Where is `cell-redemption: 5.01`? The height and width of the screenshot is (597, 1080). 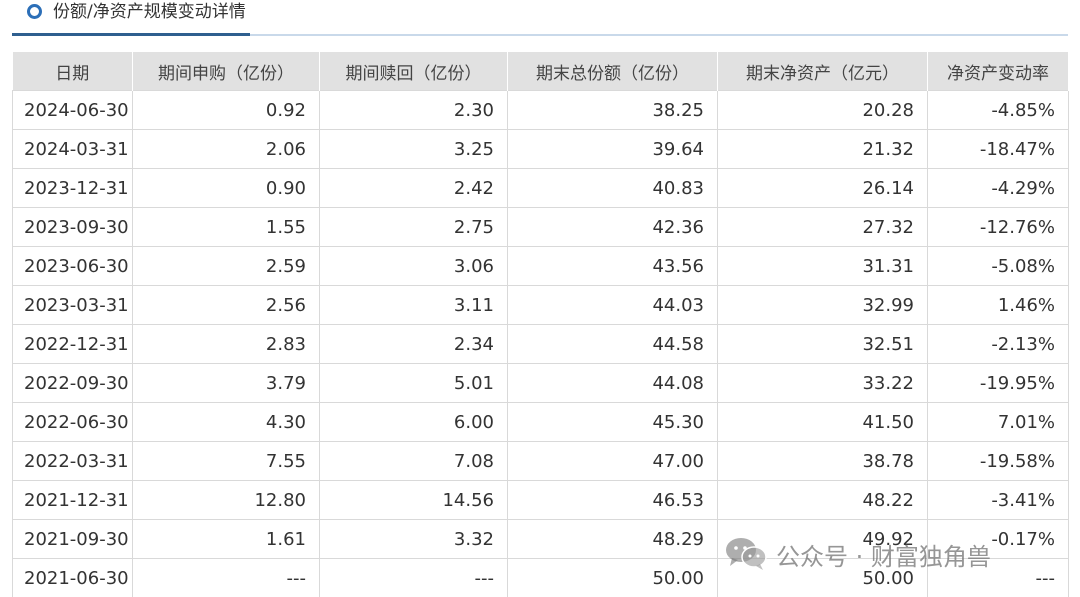
cell-redemption: 5.01 is located at coordinates (413, 383).